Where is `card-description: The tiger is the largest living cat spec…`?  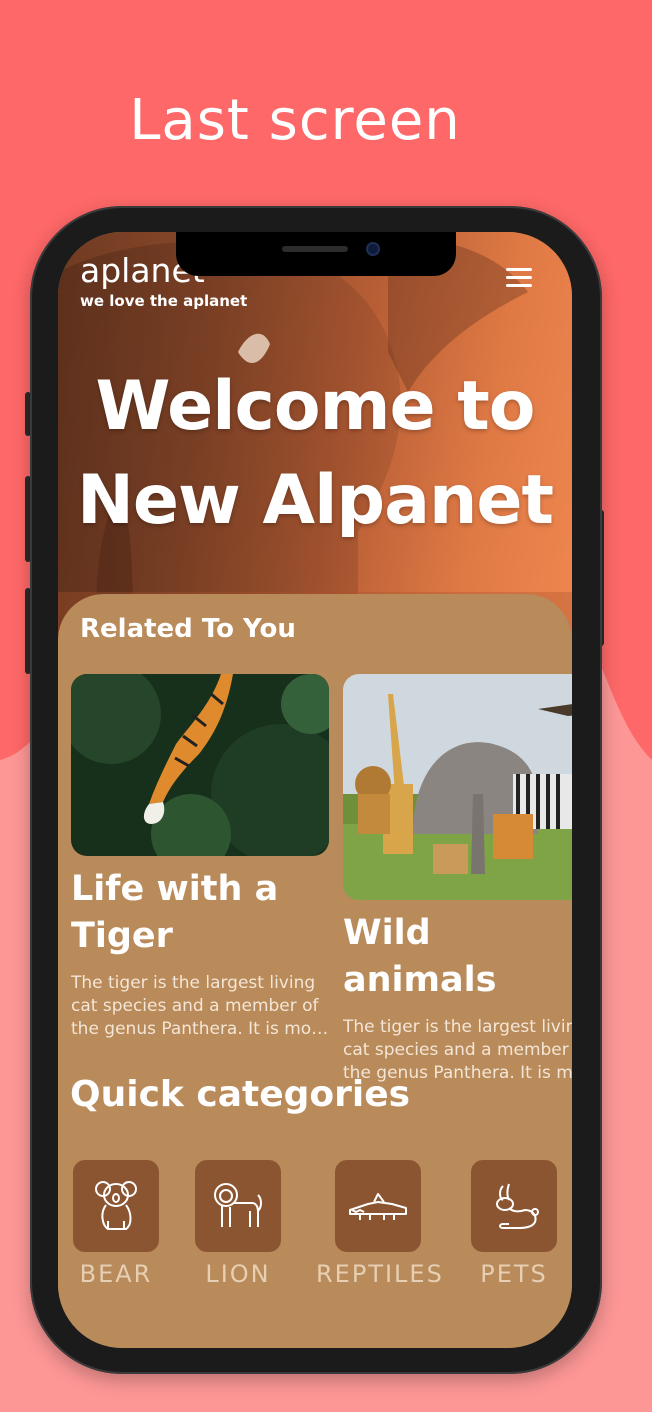 card-description: The tiger is the largest living cat spec… is located at coordinates (199, 1006).